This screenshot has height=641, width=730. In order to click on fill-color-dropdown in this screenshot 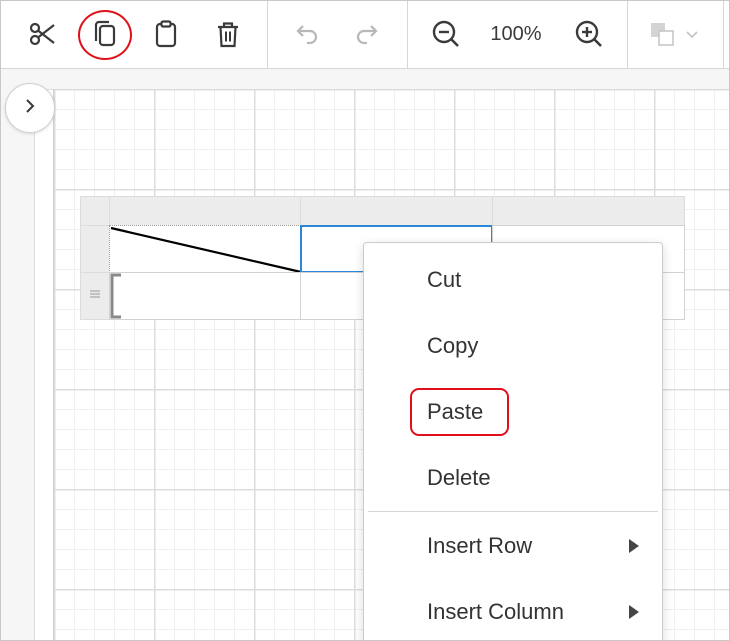, I will do `click(675, 34)`.